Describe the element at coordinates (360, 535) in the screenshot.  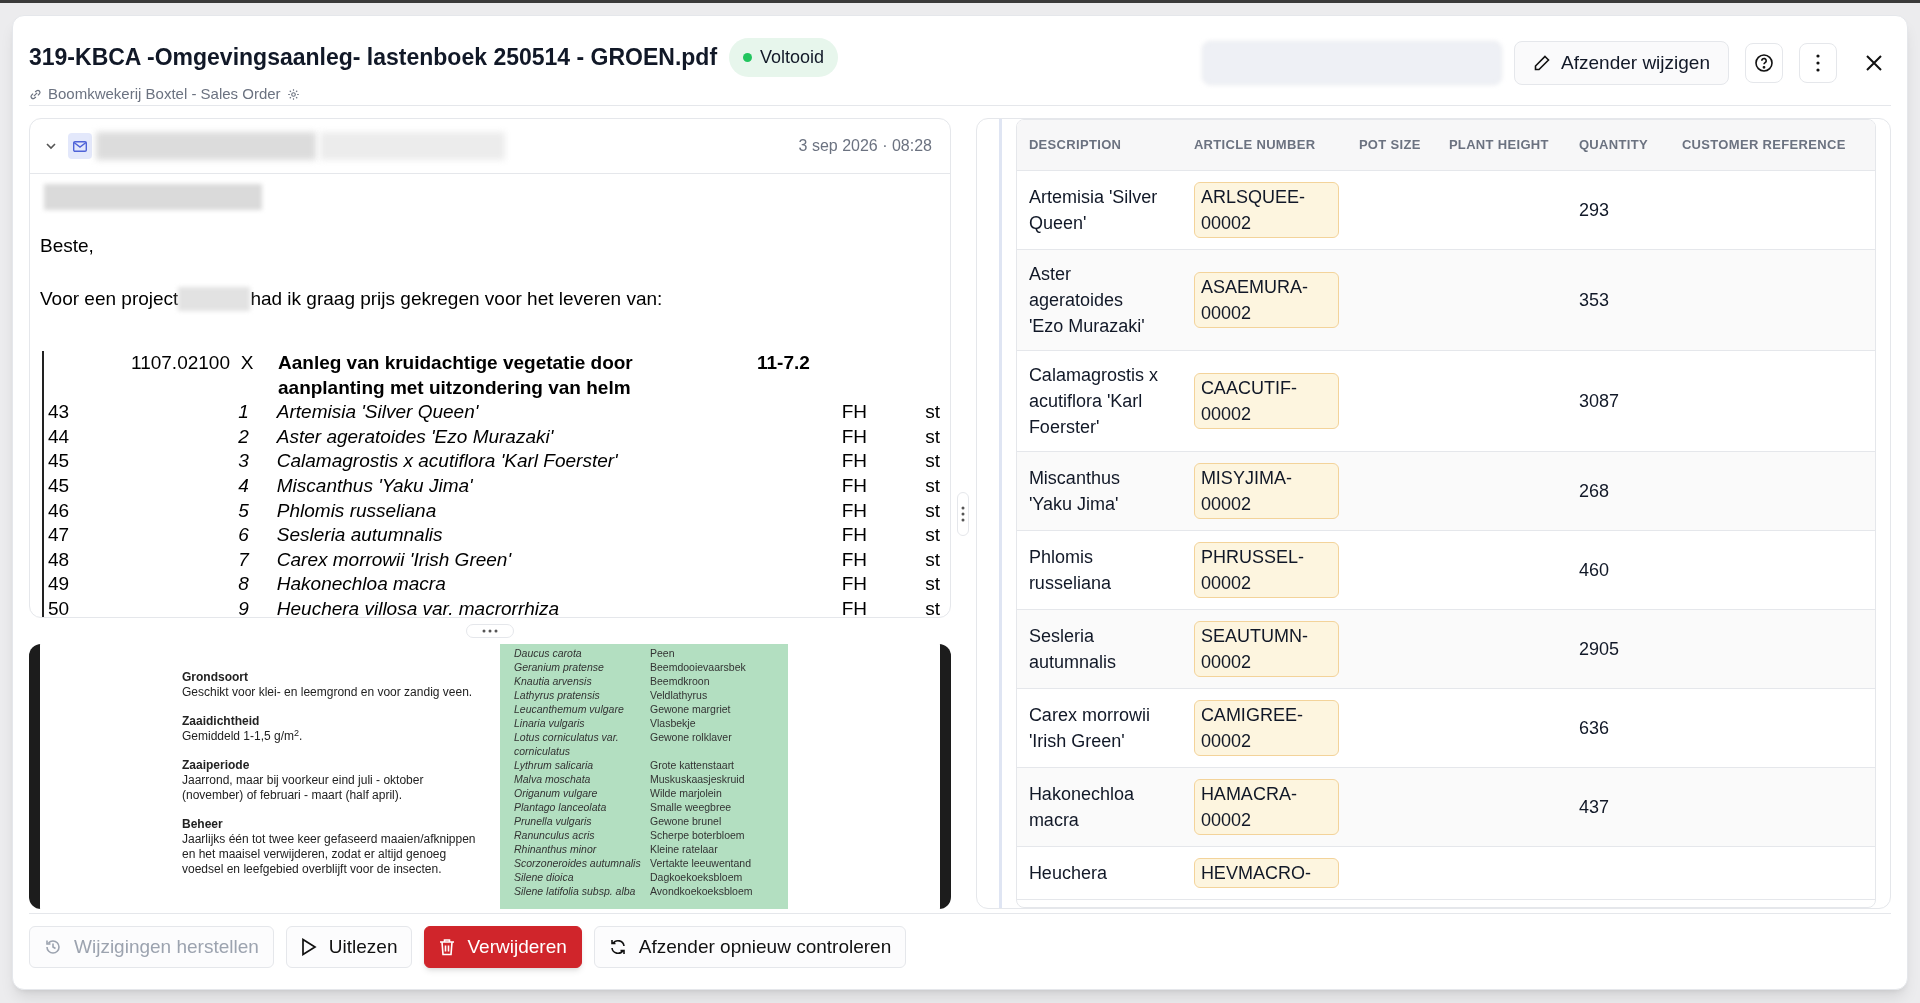
I see `plant-name: Sesleria autumnalis` at that location.